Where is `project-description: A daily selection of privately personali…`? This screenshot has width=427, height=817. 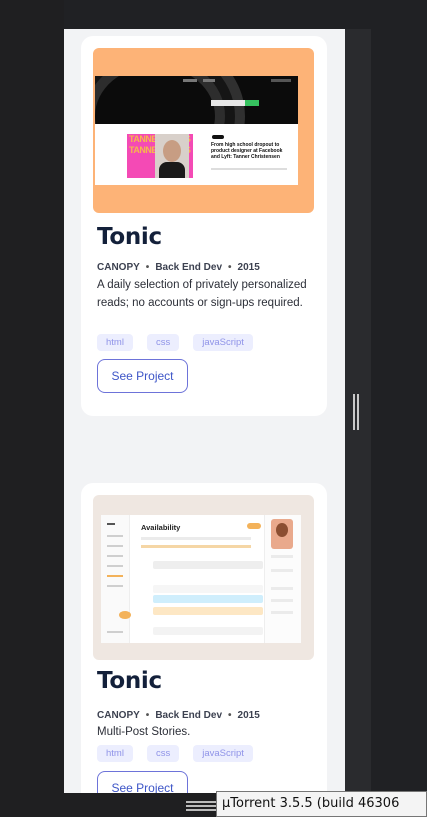 project-description: A daily selection of privately personali… is located at coordinates (202, 294).